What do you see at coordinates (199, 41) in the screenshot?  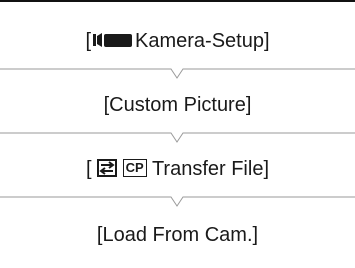 I see `menu-step-label: Kamera-Setup` at bounding box center [199, 41].